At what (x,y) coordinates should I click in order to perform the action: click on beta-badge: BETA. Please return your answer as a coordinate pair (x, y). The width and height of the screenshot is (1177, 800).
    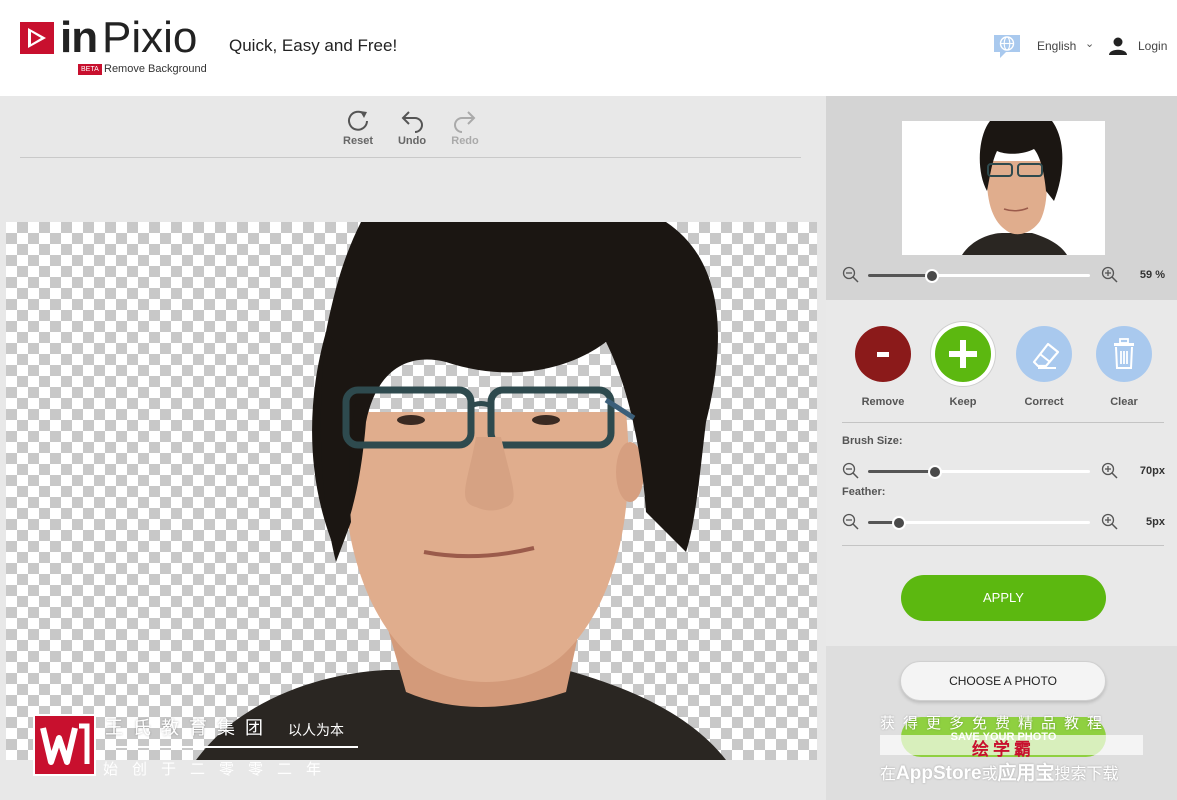
    Looking at the image, I should click on (90, 69).